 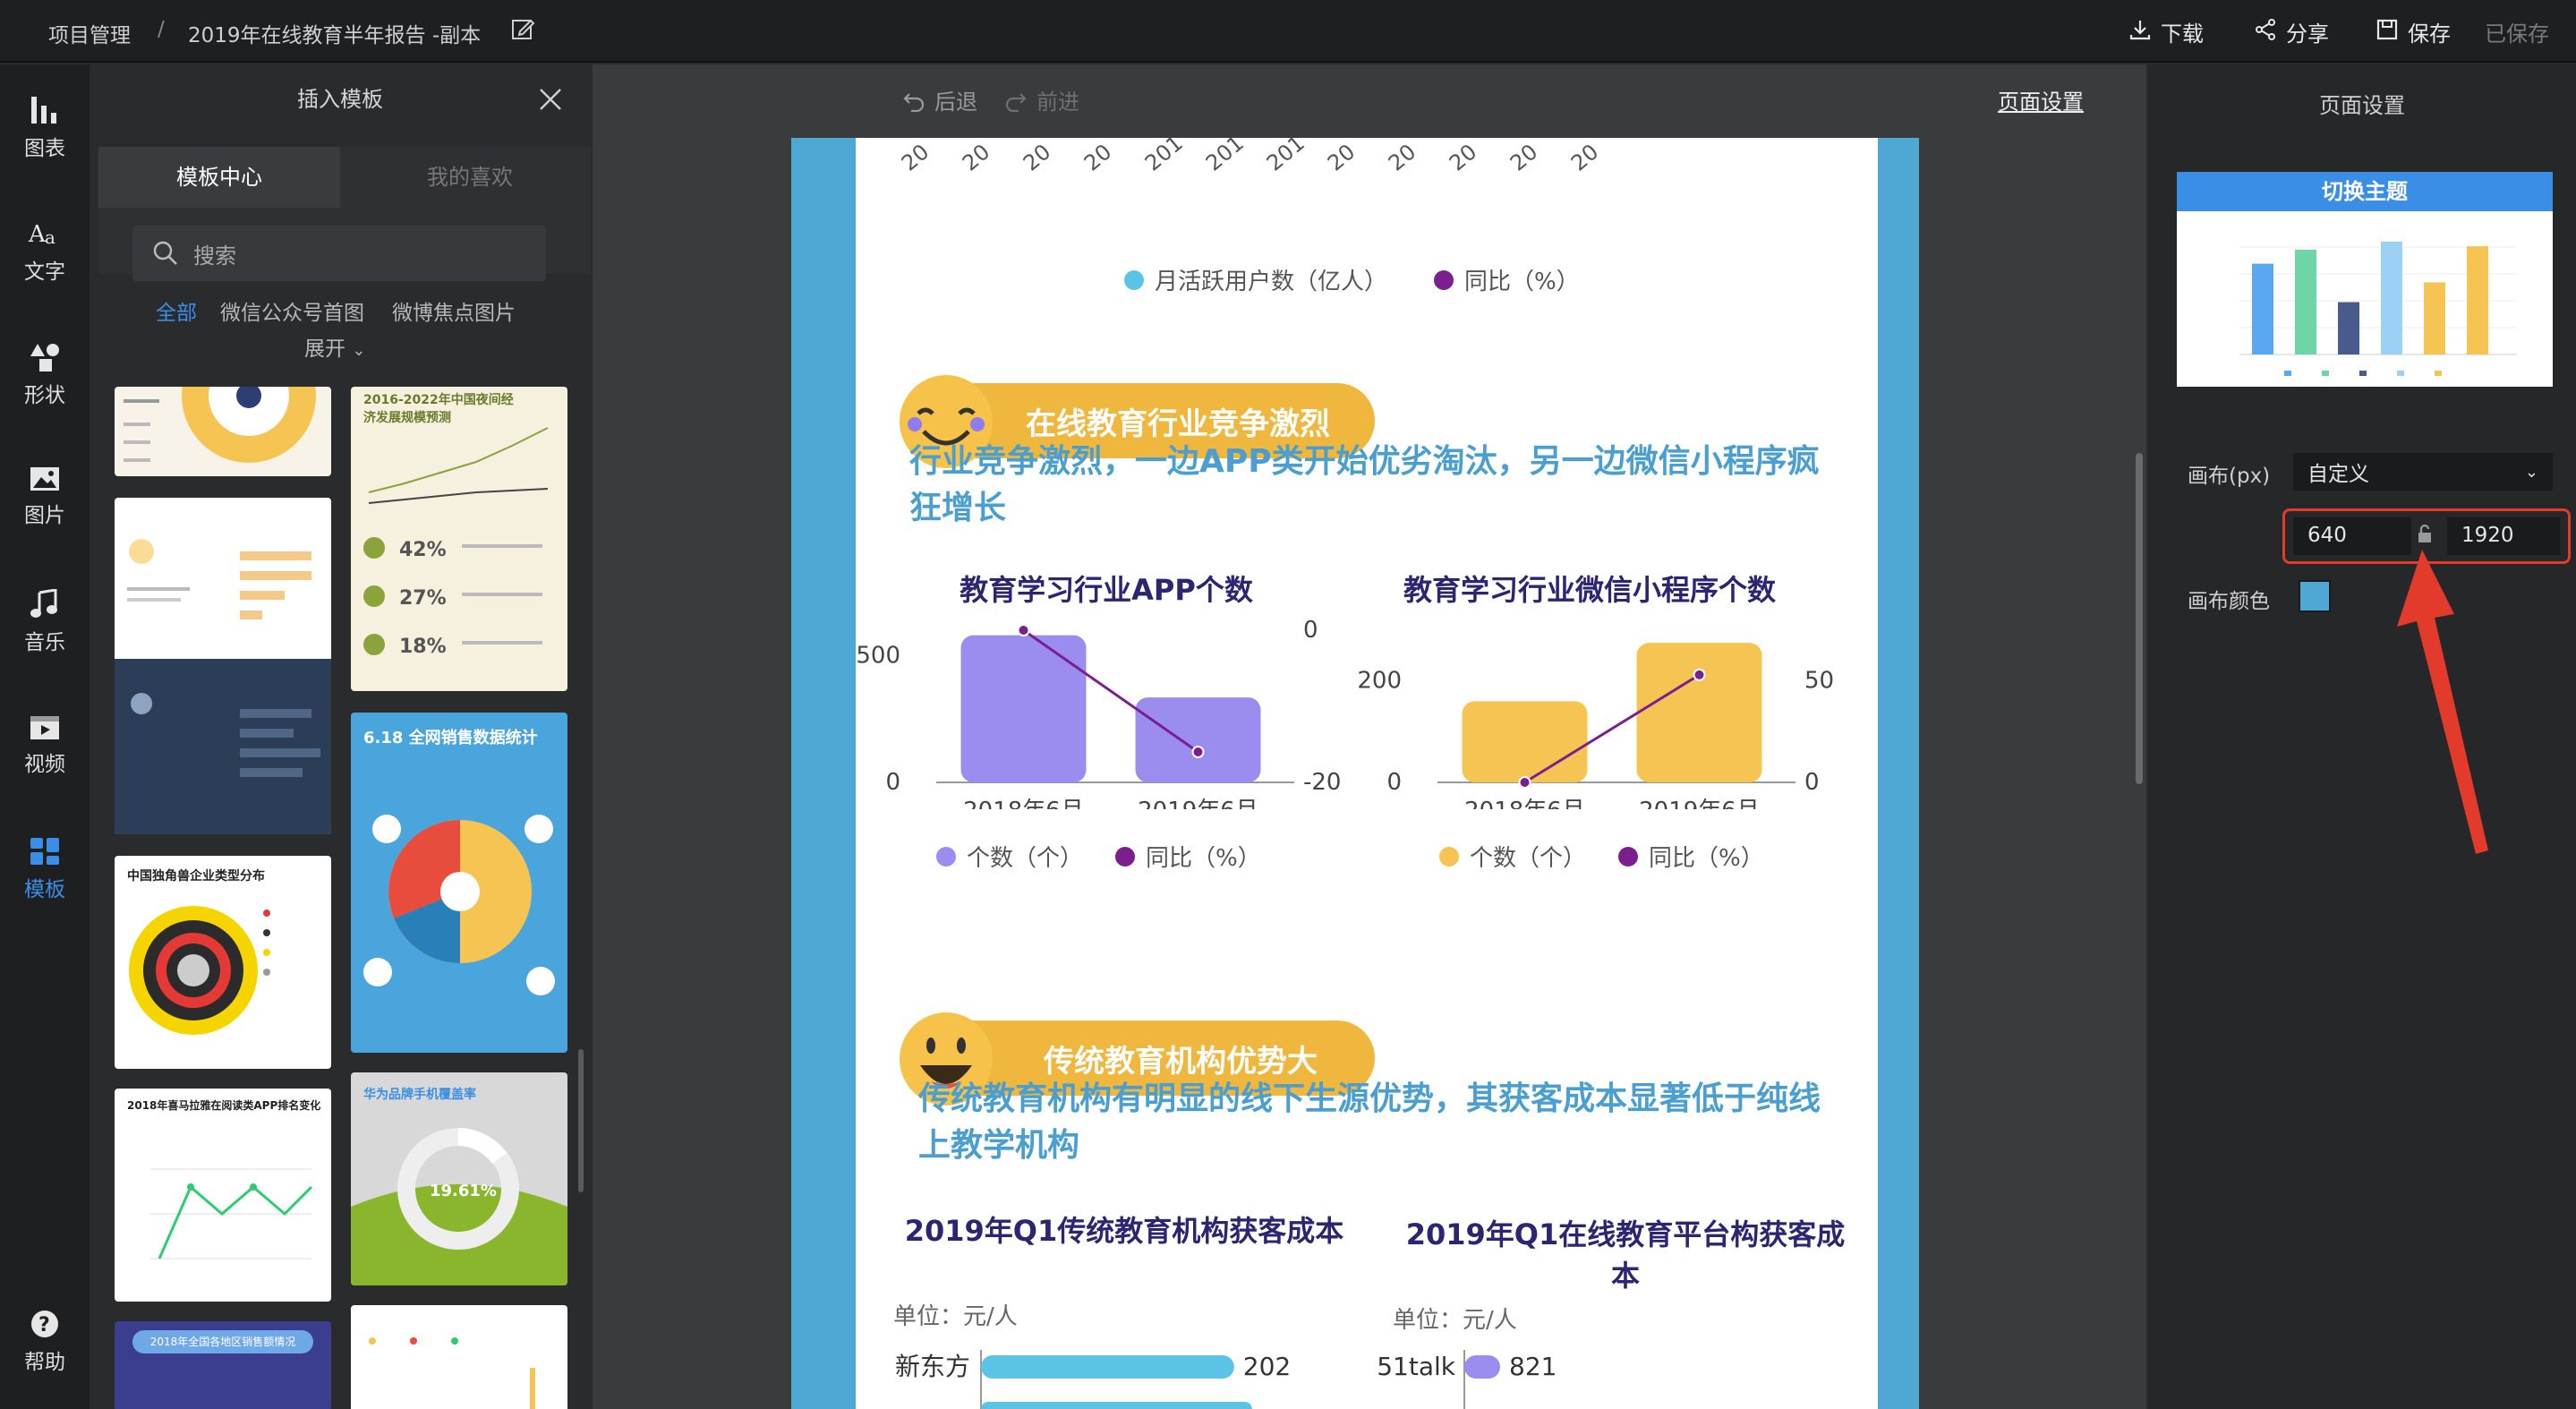 I want to click on music-icon, so click(x=43, y=604).